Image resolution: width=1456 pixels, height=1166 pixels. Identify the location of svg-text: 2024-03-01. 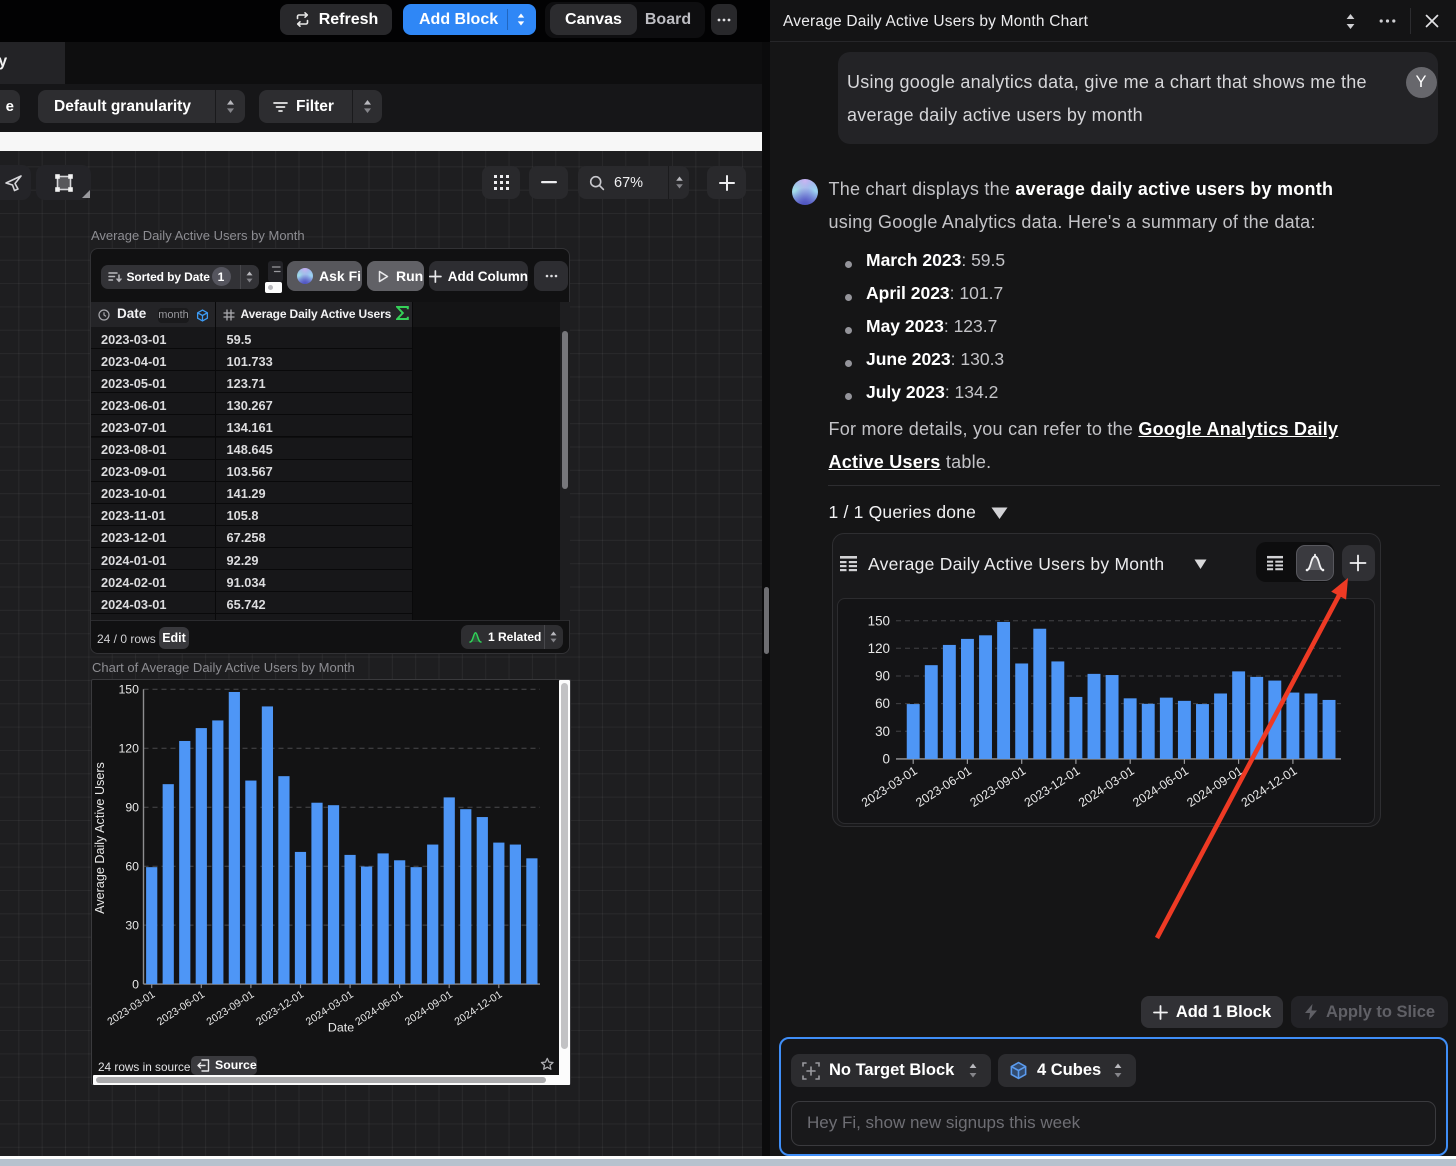
(1106, 787).